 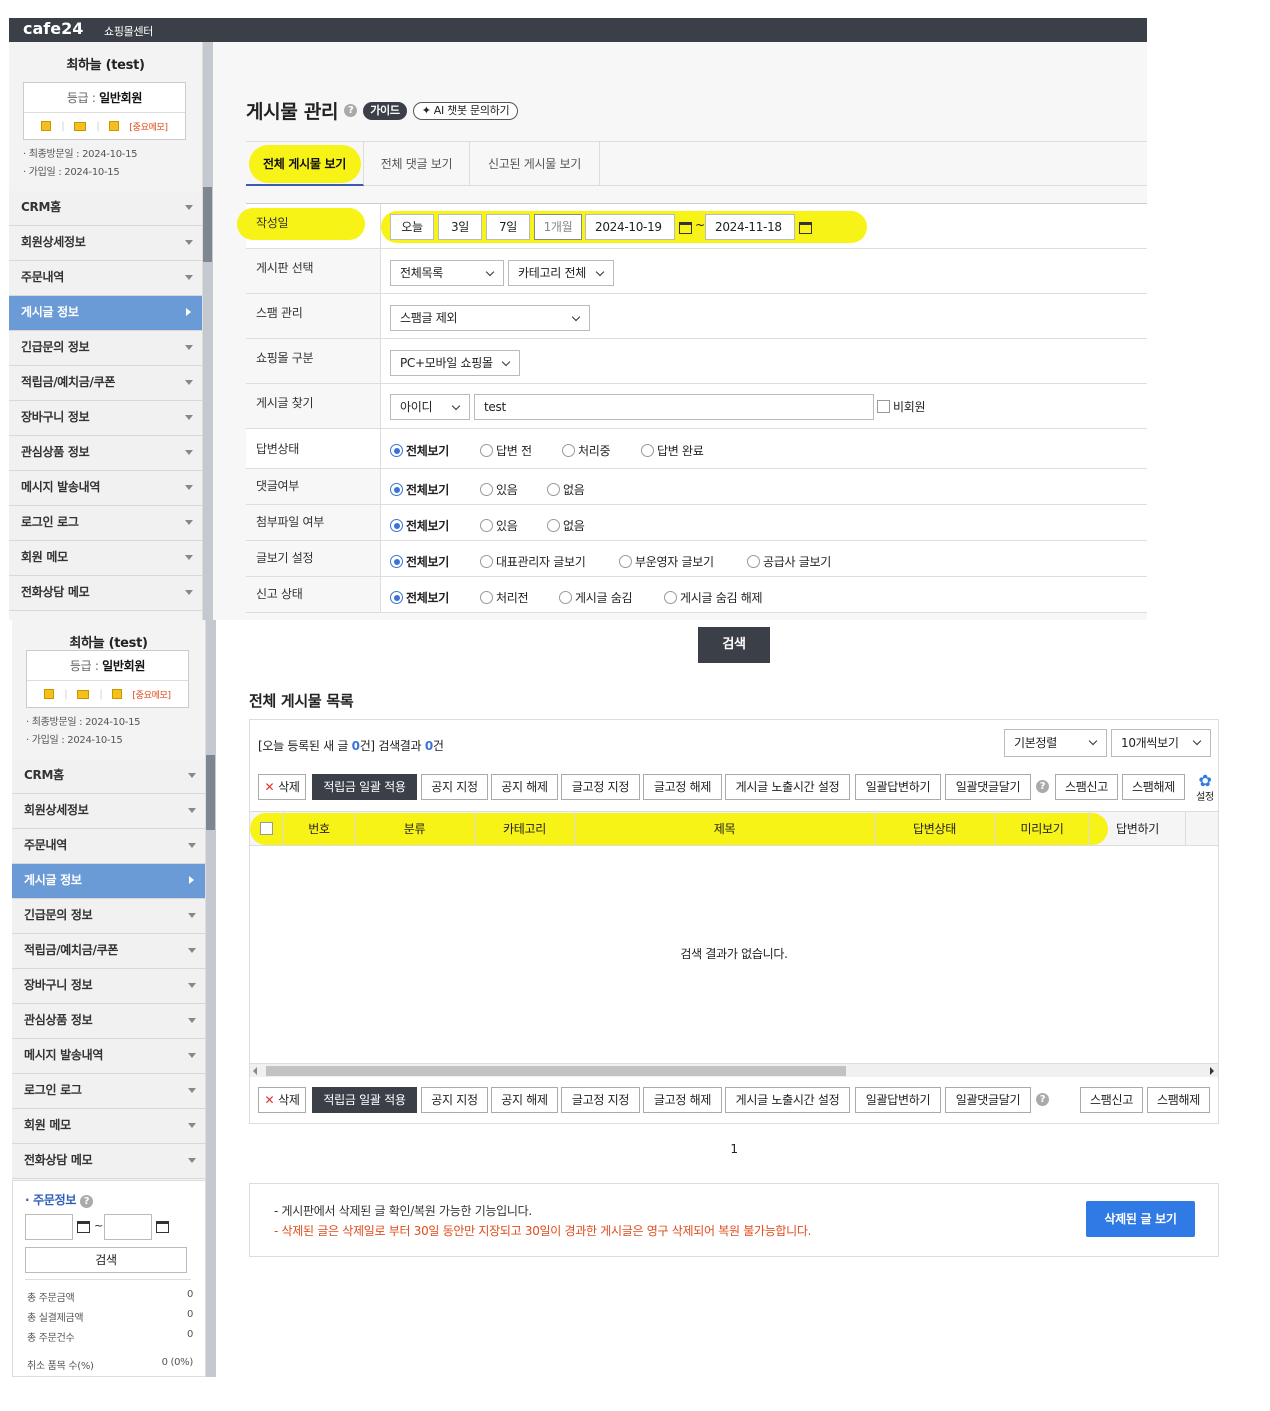 What do you see at coordinates (1055, 743) in the screenshot?
I see `sort-select: 기본정렬` at bounding box center [1055, 743].